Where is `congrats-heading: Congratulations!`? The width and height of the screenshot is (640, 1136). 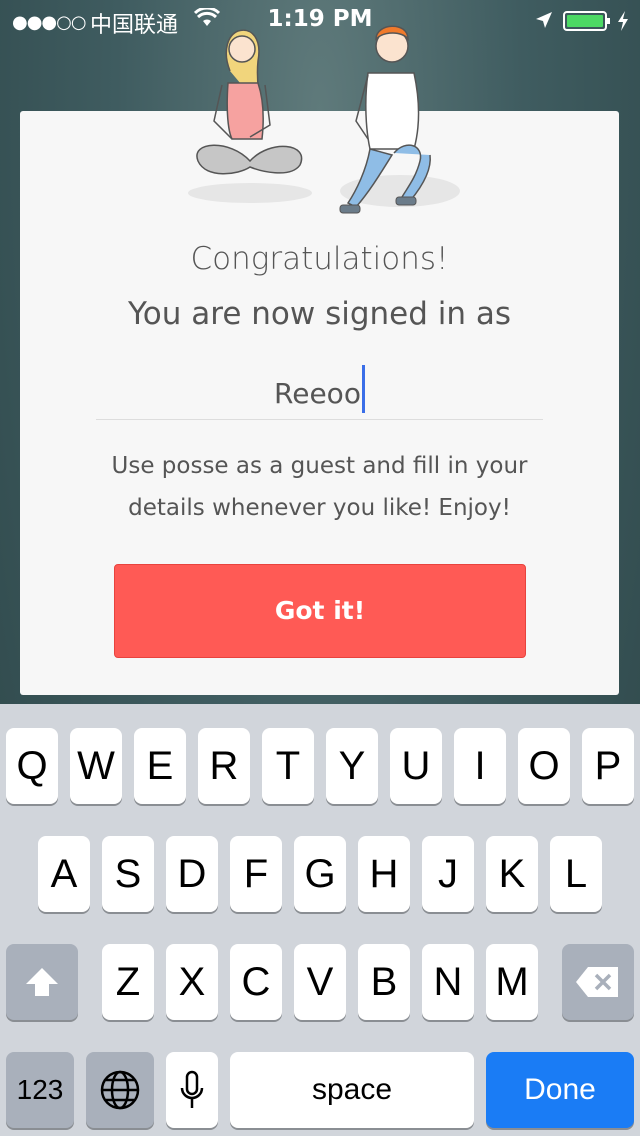 congrats-heading: Congratulations! is located at coordinates (319, 259).